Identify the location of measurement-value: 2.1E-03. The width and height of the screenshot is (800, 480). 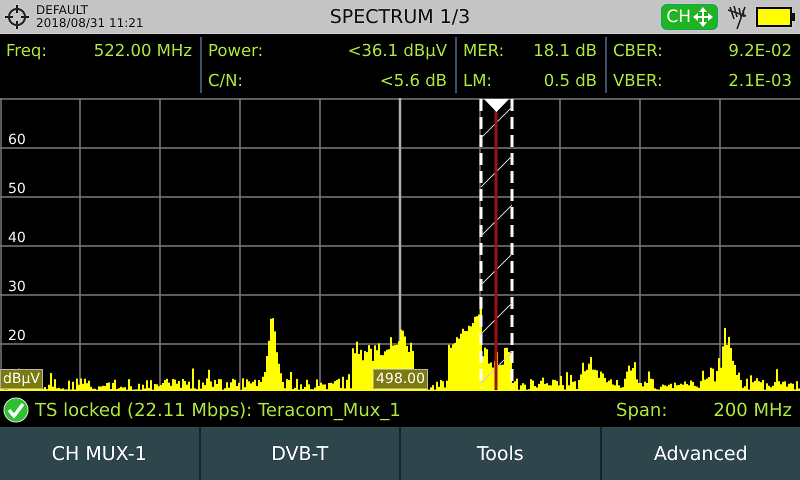
(760, 80).